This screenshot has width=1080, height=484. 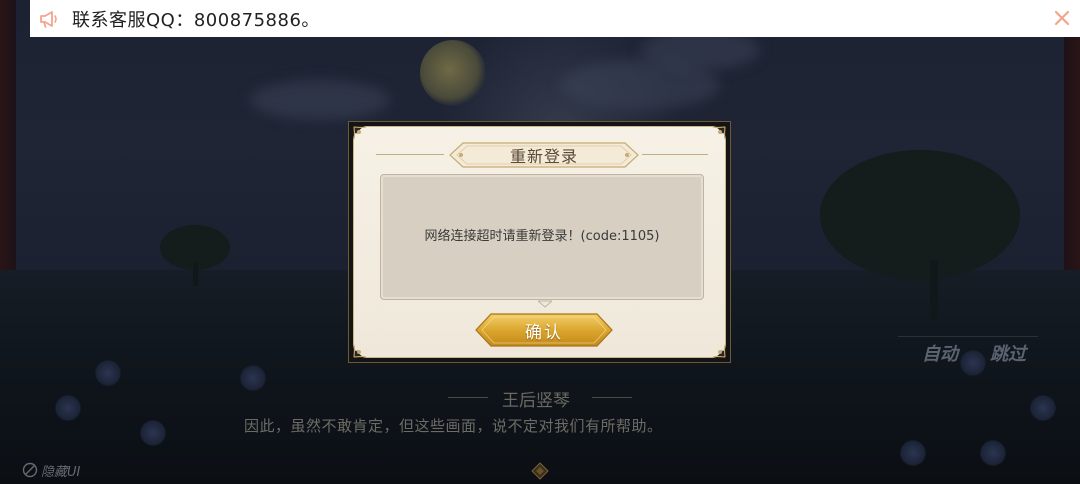 What do you see at coordinates (1062, 18) in the screenshot?
I see `close-icon` at bounding box center [1062, 18].